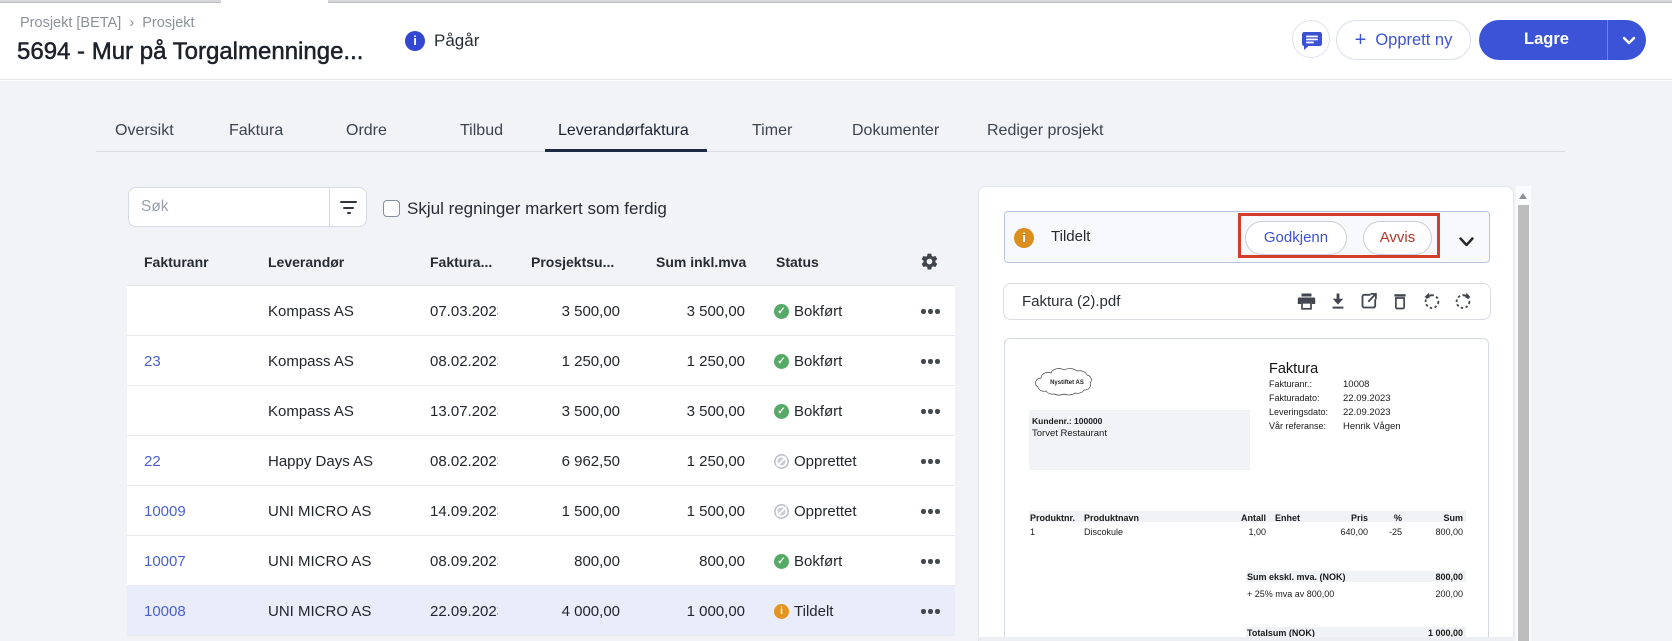 The height and width of the screenshot is (641, 1672). I want to click on svg-text: Nystiftet AS, so click(1067, 383).